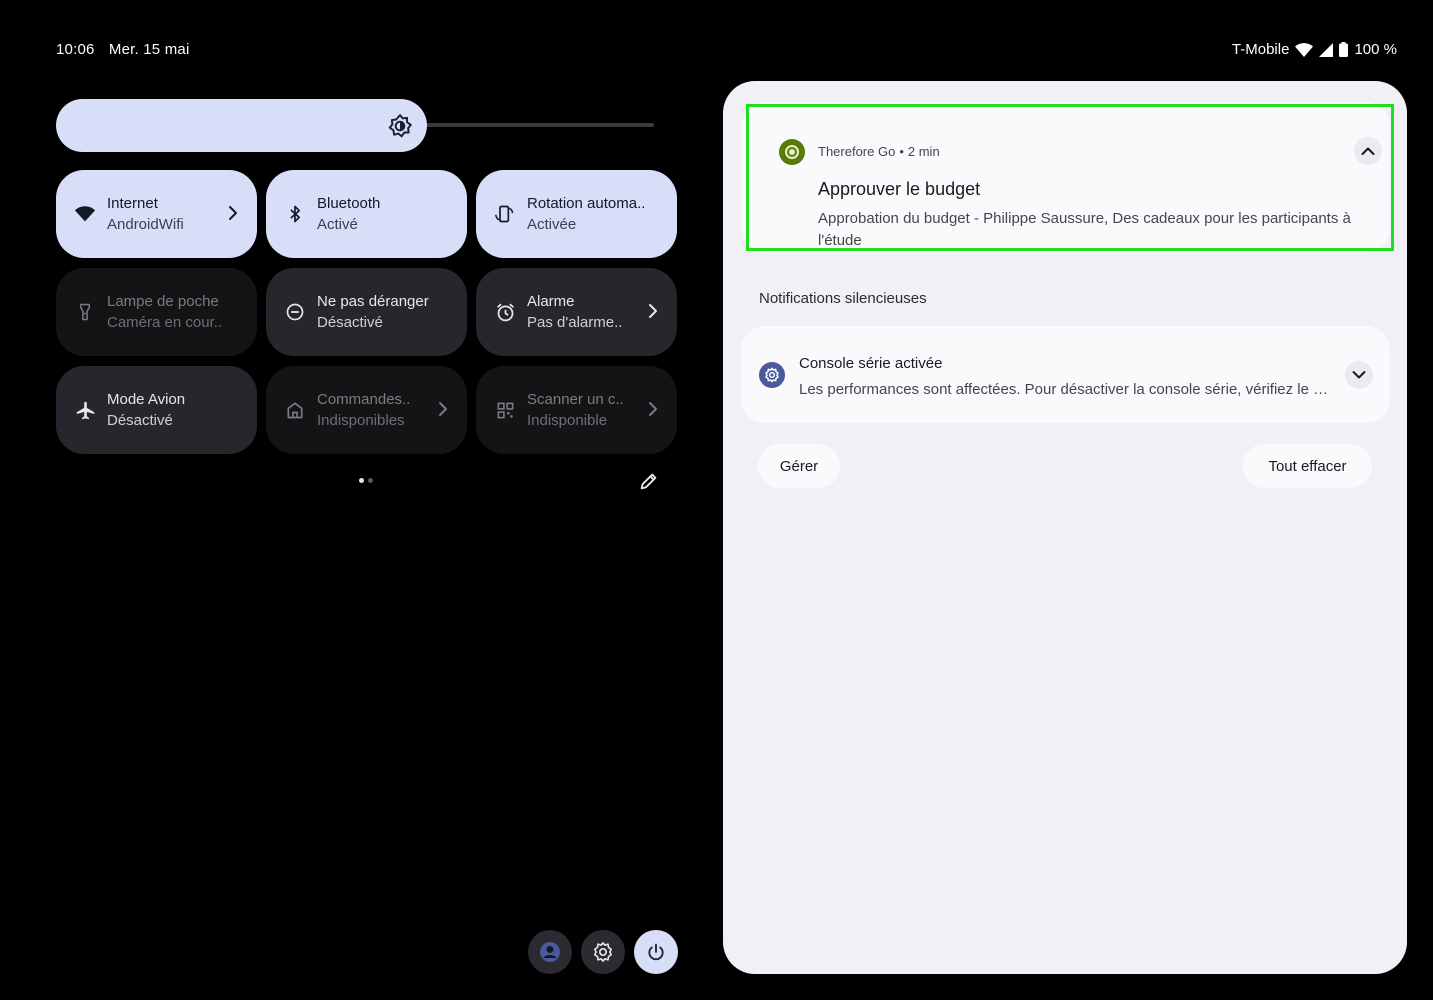 The height and width of the screenshot is (1000, 1433). What do you see at coordinates (567, 420) in the screenshot?
I see `tile-subtitle: Indisponible` at bounding box center [567, 420].